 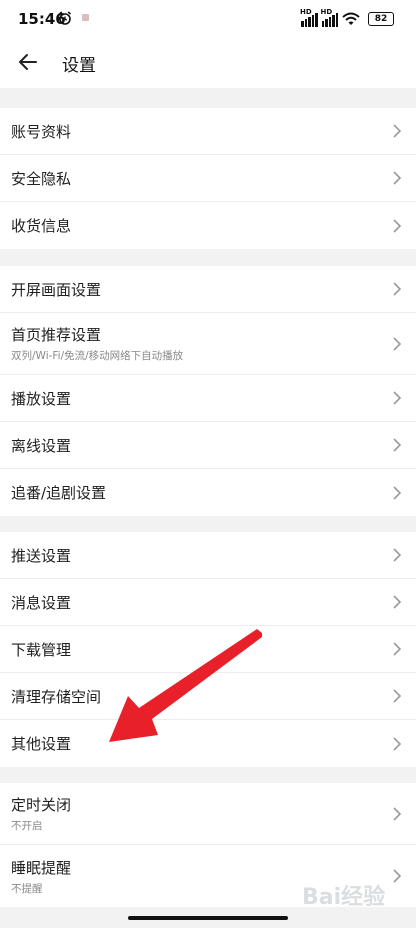 I want to click on baidu-jingyan-watermark: Bai经验, so click(x=343, y=897).